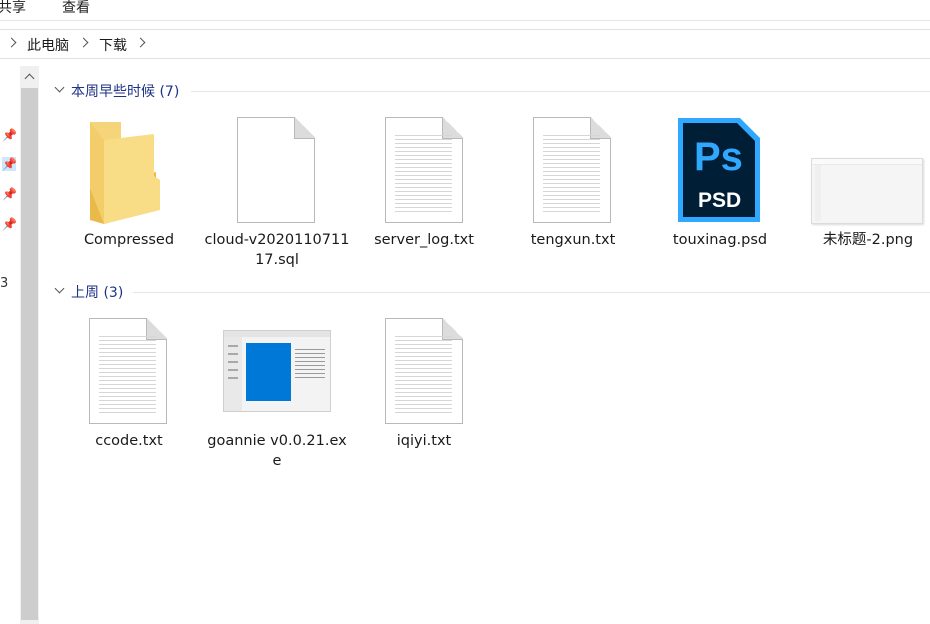  What do you see at coordinates (13, 8) in the screenshot?
I see `ribbon-tab-share: 共享` at bounding box center [13, 8].